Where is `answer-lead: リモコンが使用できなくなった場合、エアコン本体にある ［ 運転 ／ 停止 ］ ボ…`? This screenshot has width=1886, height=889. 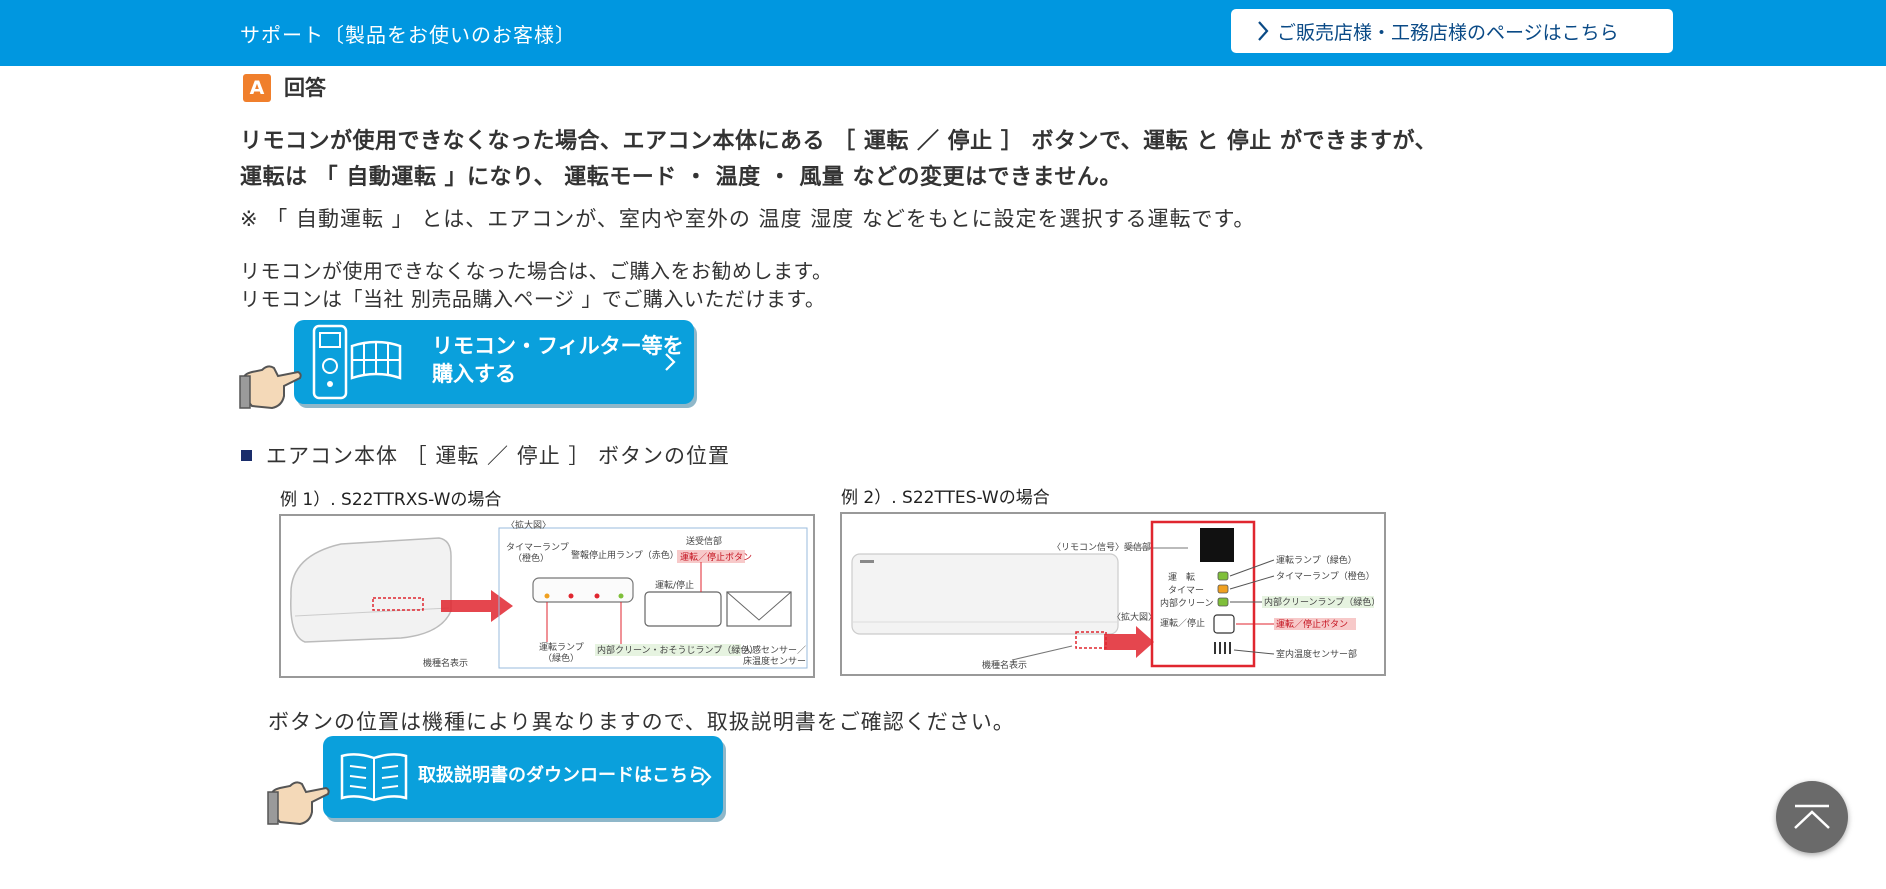 answer-lead: リモコンが使用できなくなった場合、エアコン本体にある ［ 運転 ／ 停止 ］ ボ… is located at coordinates (940, 160).